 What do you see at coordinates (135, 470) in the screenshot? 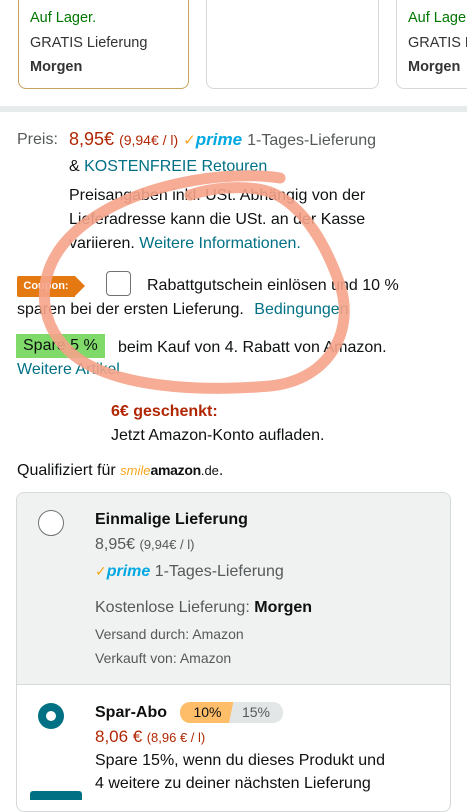
I see `smile-logo-smile: smile` at bounding box center [135, 470].